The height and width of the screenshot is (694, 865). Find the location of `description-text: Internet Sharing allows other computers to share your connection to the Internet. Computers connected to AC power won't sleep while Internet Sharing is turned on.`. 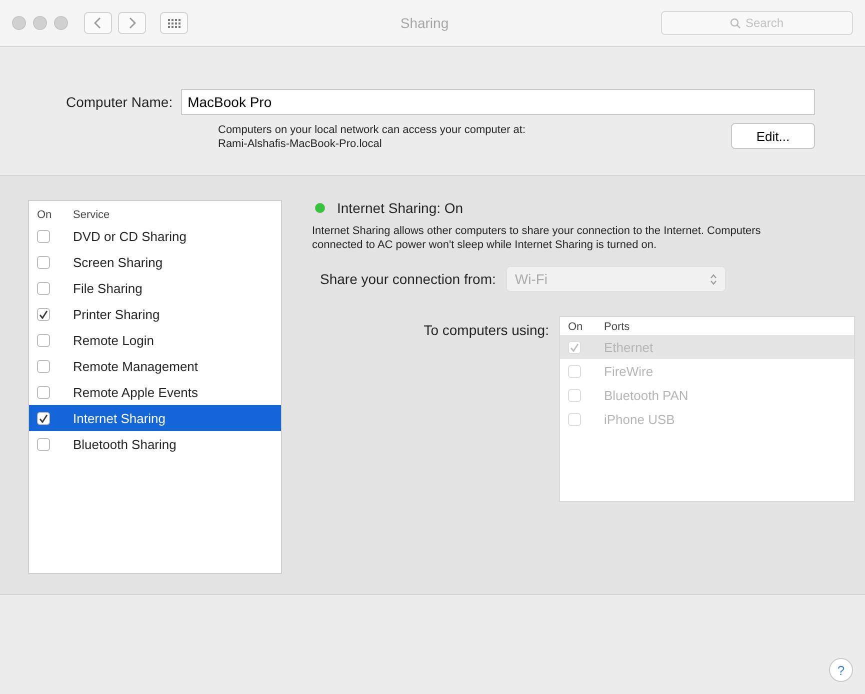

description-text: Internet Sharing allows other computers to share your connection to the Internet. Computers connected to AC power won't sleep while Internet Sharing is turned on. is located at coordinates (537, 238).